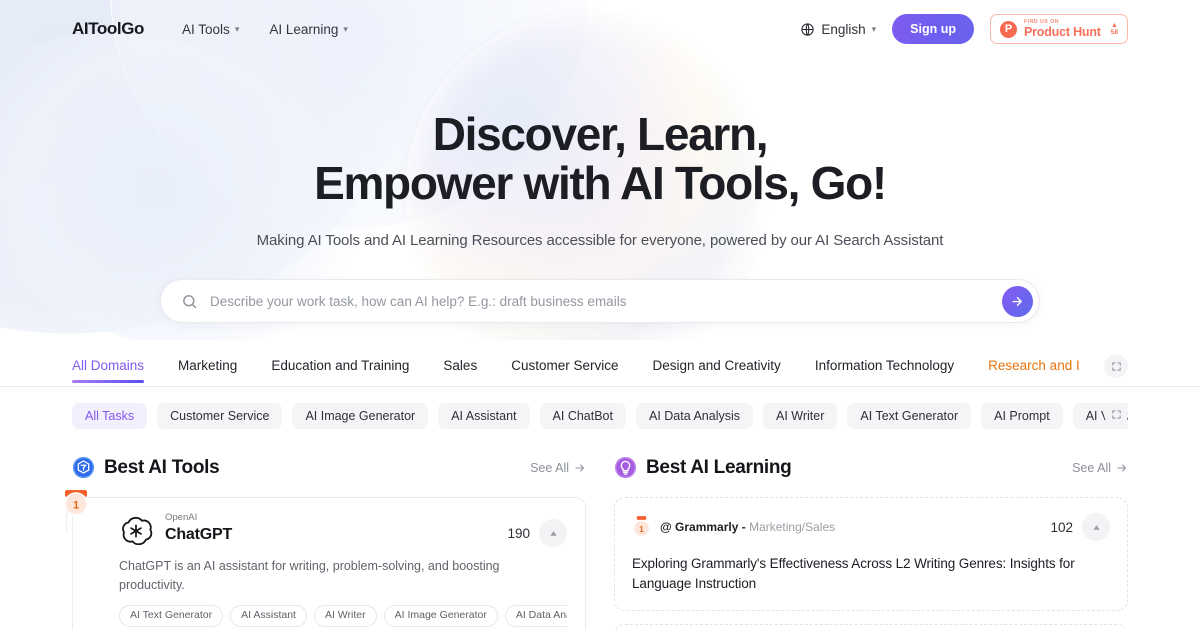 The height and width of the screenshot is (630, 1200). What do you see at coordinates (484, 416) in the screenshot?
I see `task-chip-ai-assistant: AI Assistant` at bounding box center [484, 416].